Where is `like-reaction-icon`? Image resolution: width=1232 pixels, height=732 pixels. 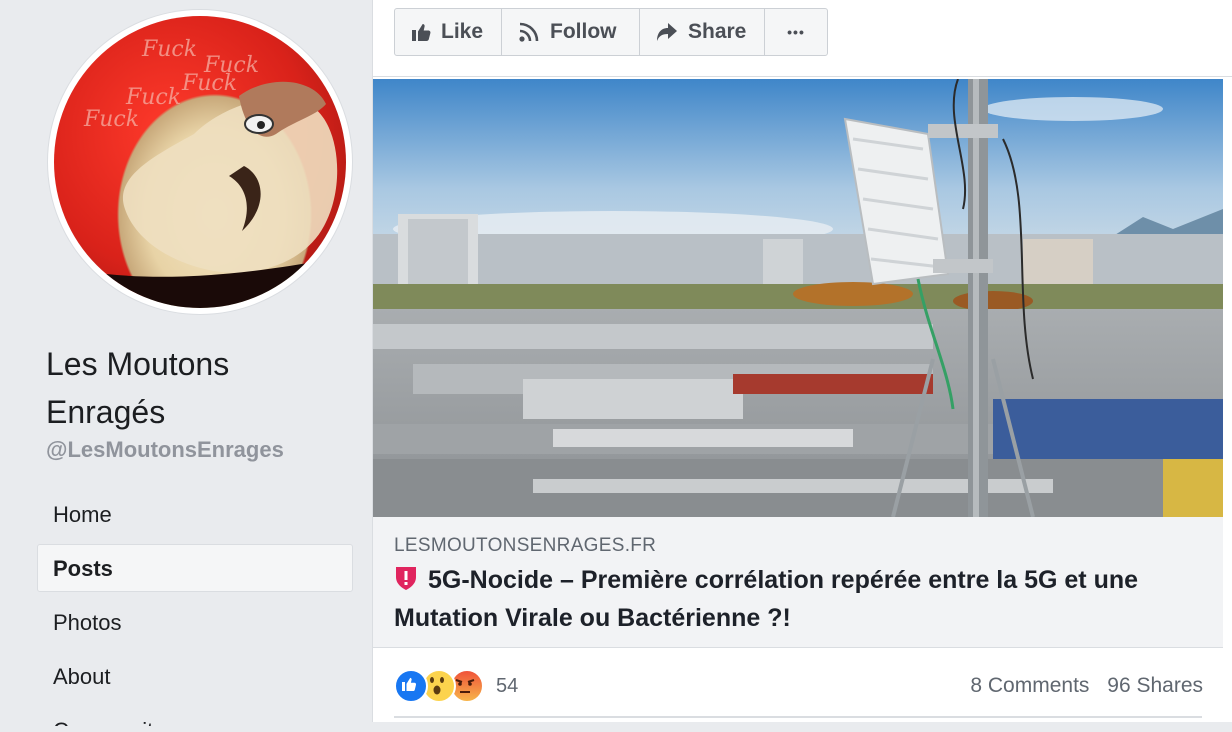
like-reaction-icon is located at coordinates (411, 686).